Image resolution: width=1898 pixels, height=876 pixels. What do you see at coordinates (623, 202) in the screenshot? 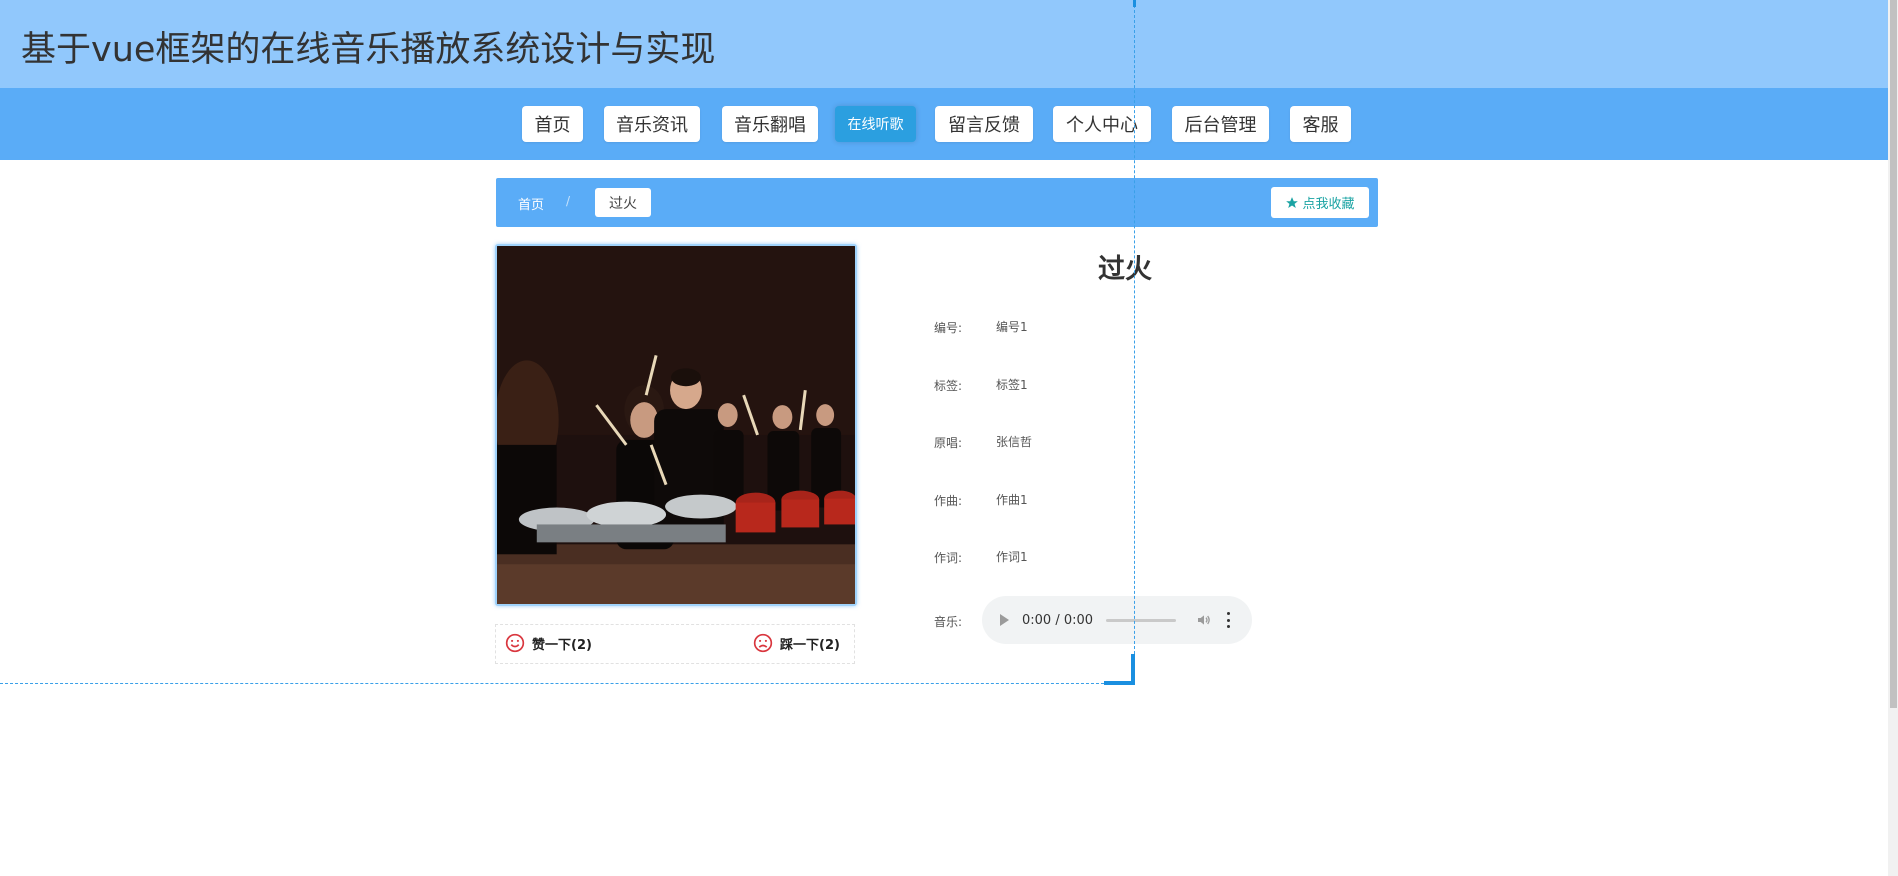
I see `breadcrumb-current: 过火` at bounding box center [623, 202].